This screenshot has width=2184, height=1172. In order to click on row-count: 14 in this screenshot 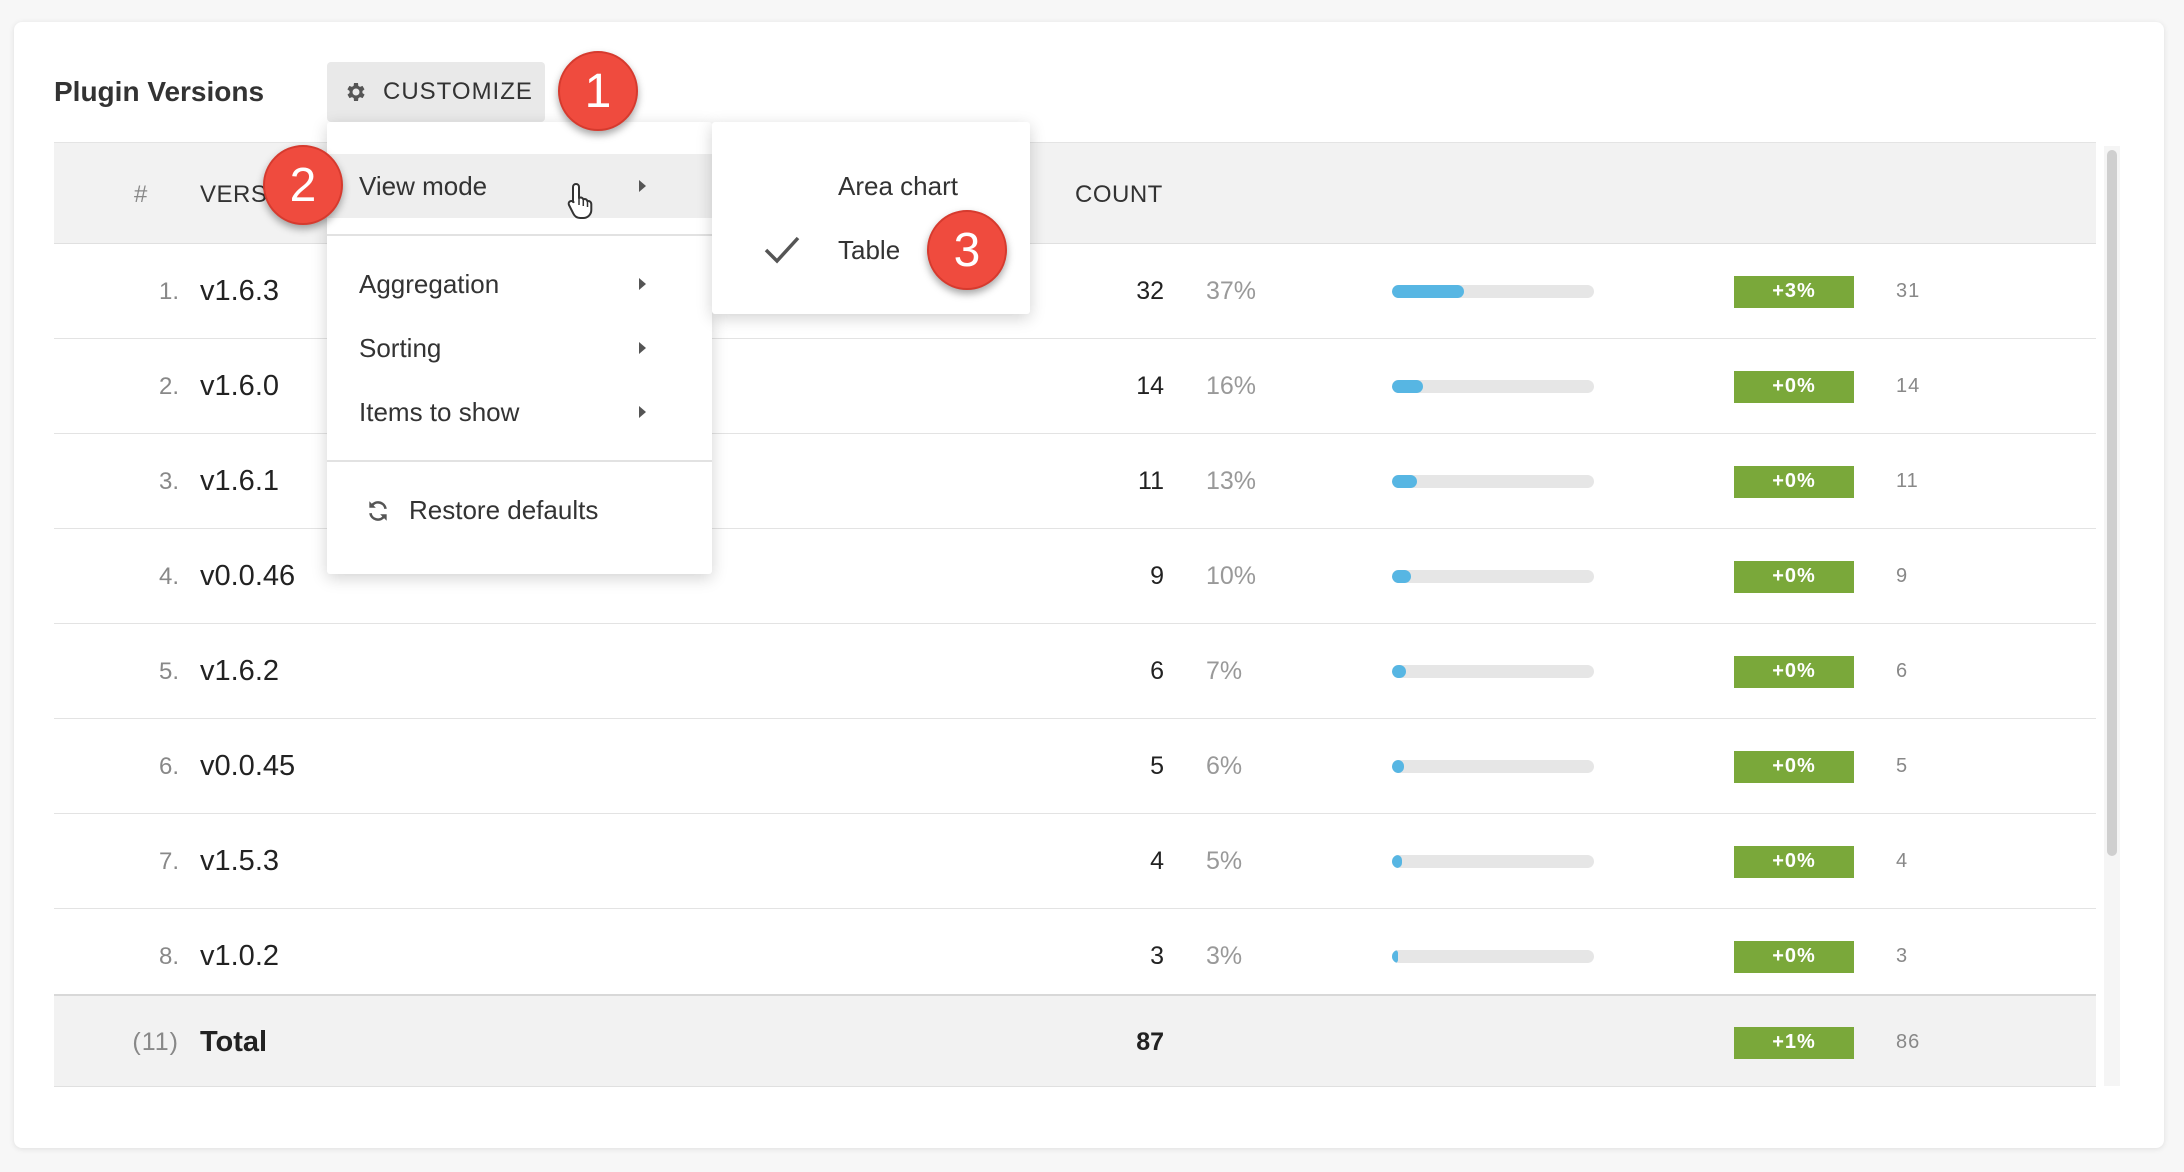, I will do `click(1150, 386)`.